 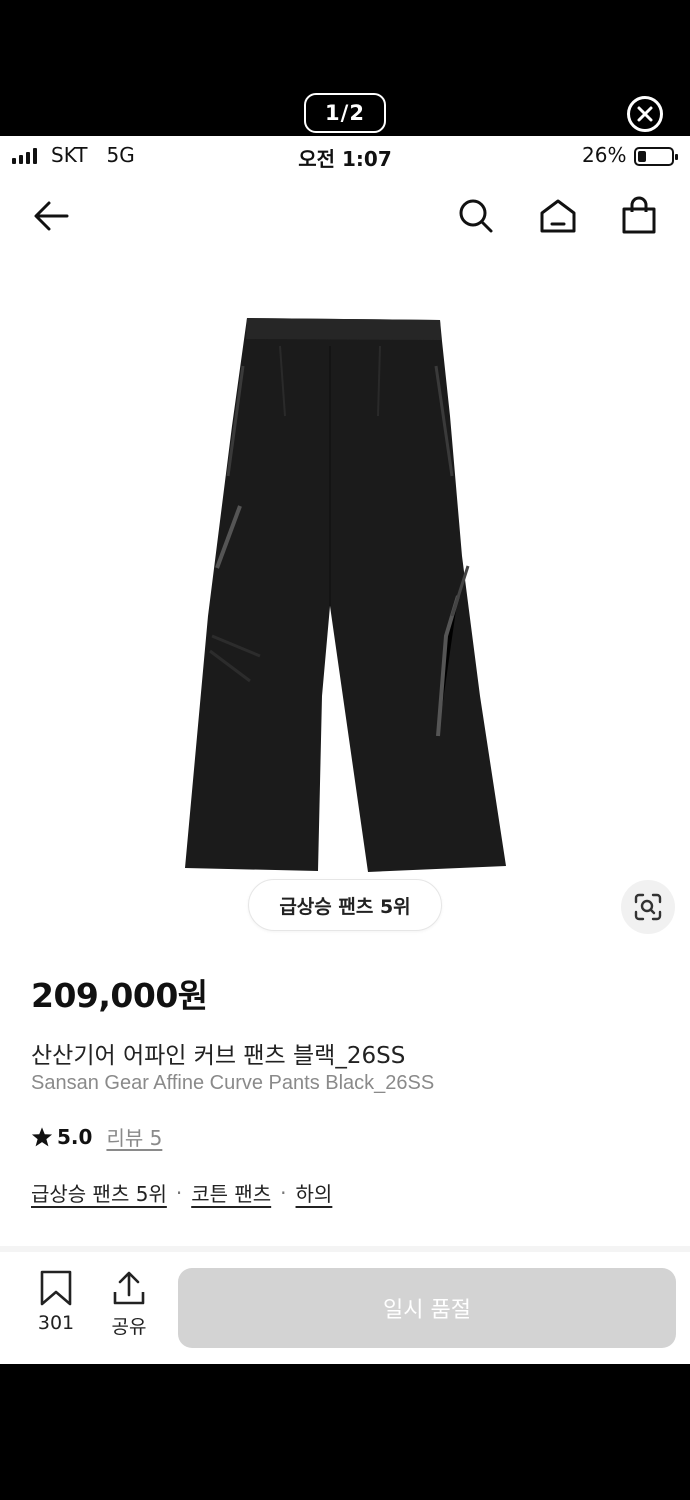 I want to click on share-label: 공유, so click(x=129, y=1327).